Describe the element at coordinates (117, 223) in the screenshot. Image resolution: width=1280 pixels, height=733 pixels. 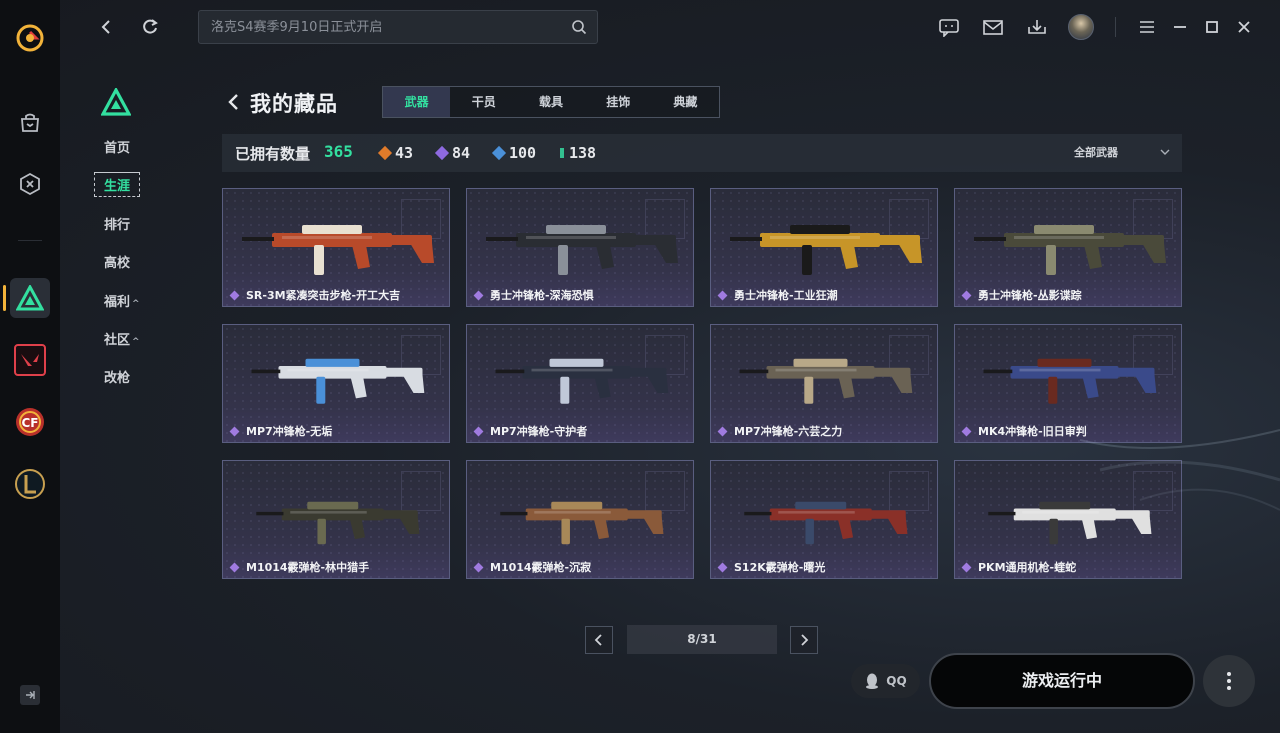
I see `subnav-ranking: 排行` at that location.